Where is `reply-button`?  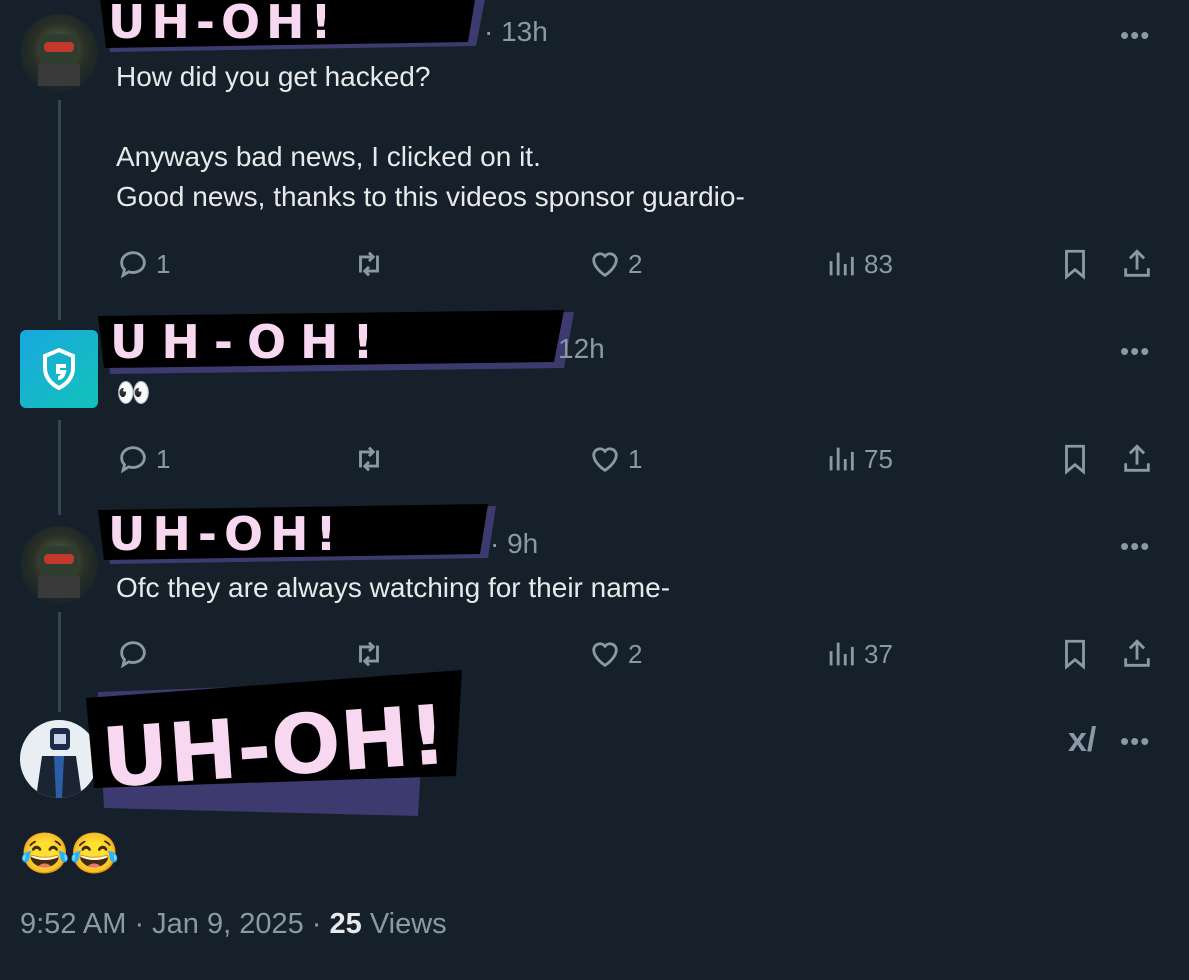 reply-button is located at coordinates (136, 654).